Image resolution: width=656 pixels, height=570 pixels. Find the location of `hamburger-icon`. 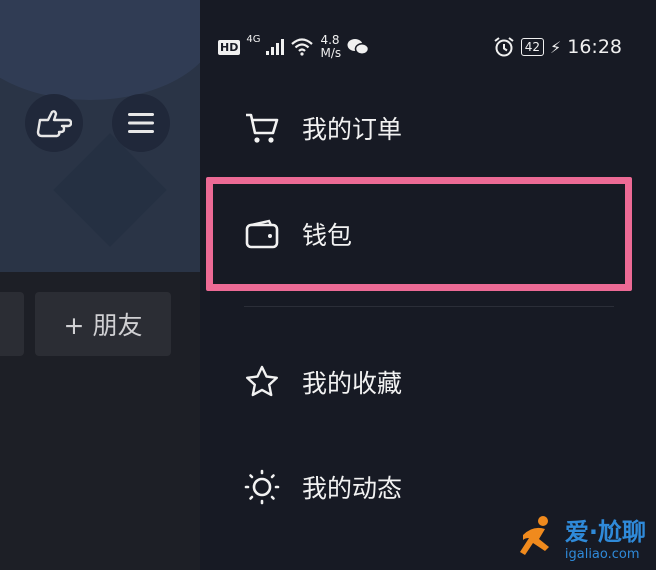

hamburger-icon is located at coordinates (141, 123).